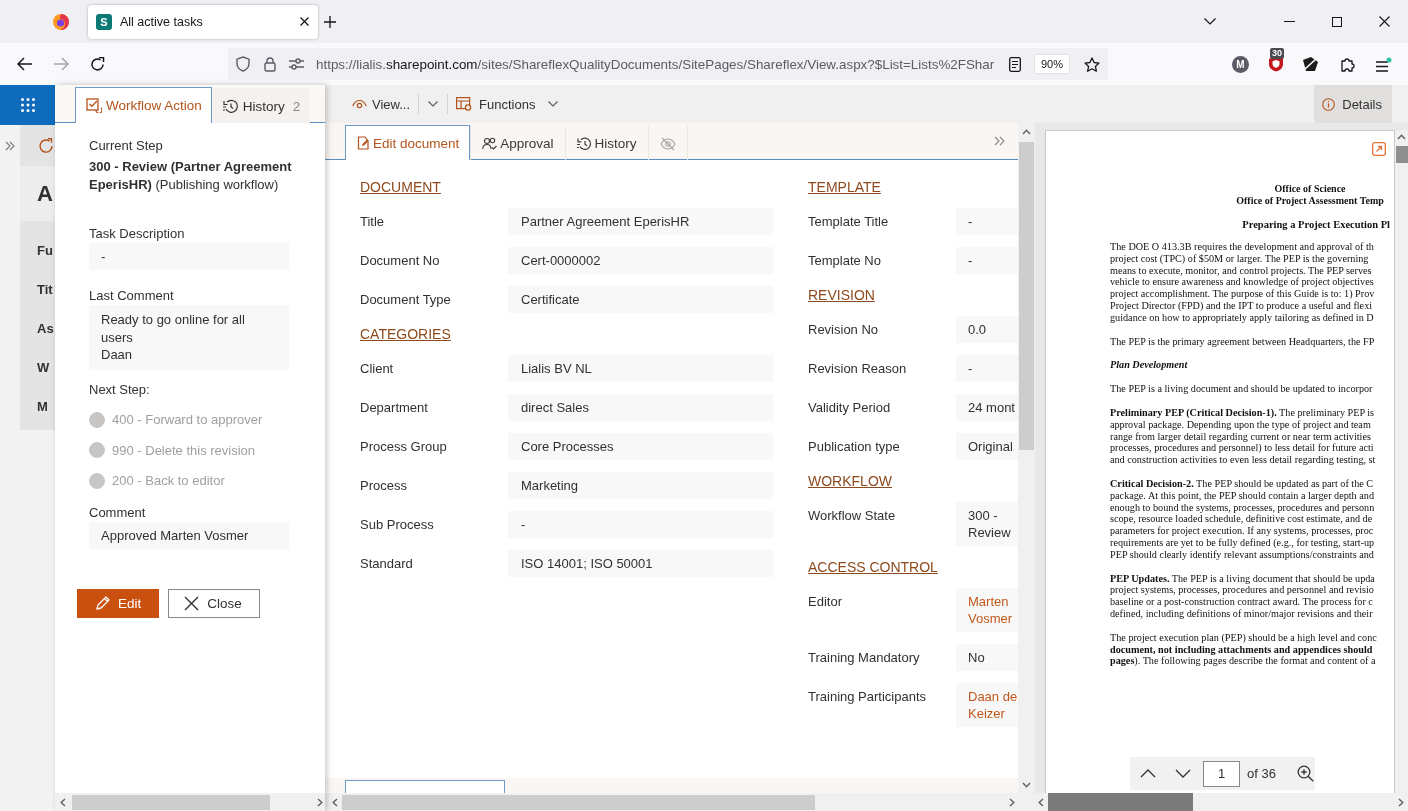  Describe the element at coordinates (189, 535) in the screenshot. I see `comment-field: Approved Marten Vosmer` at that location.